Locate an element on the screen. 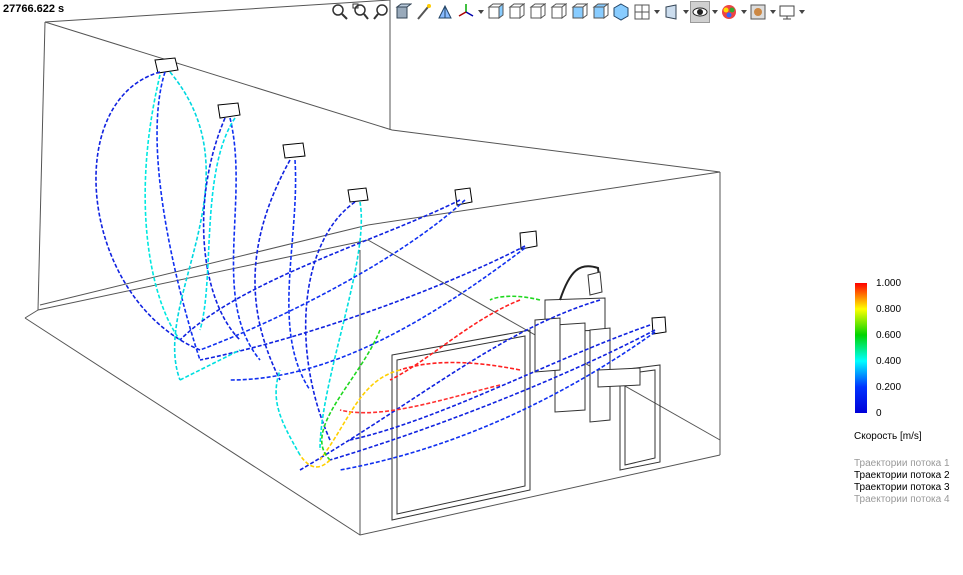  legend-value: 0.600 is located at coordinates (889, 335).